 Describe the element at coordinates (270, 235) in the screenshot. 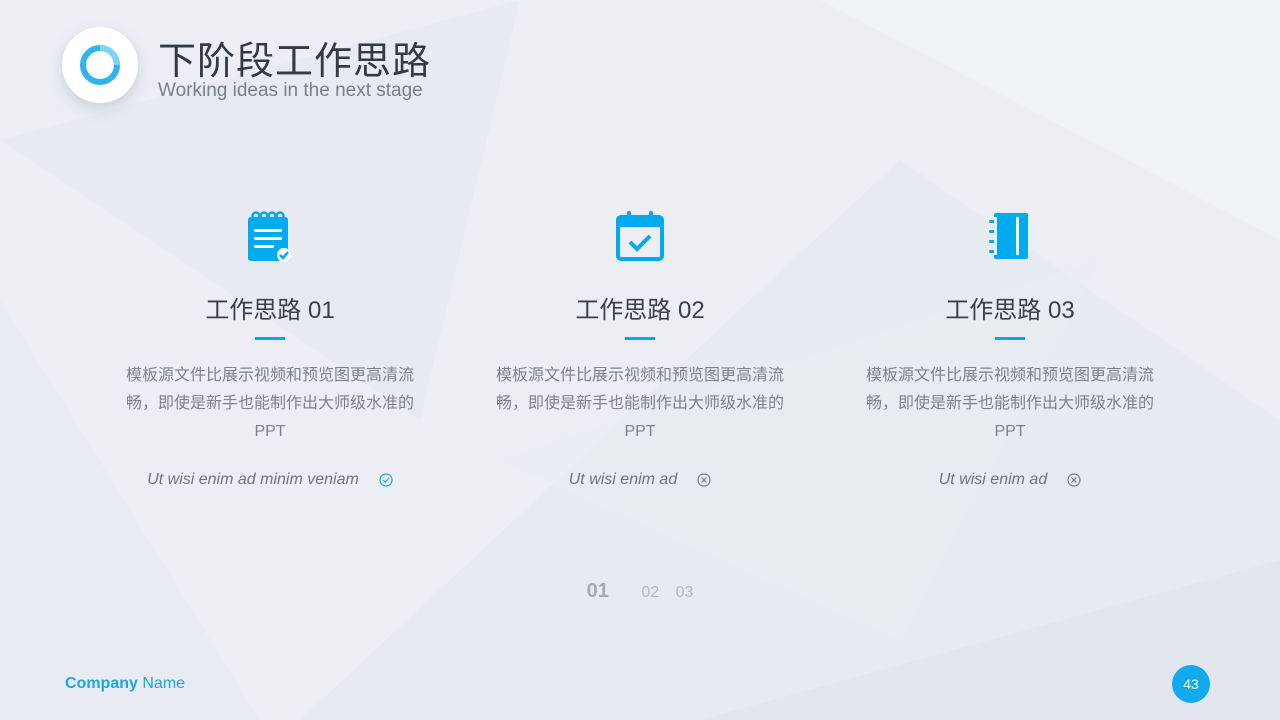

I see `clipboard-check-icon` at that location.